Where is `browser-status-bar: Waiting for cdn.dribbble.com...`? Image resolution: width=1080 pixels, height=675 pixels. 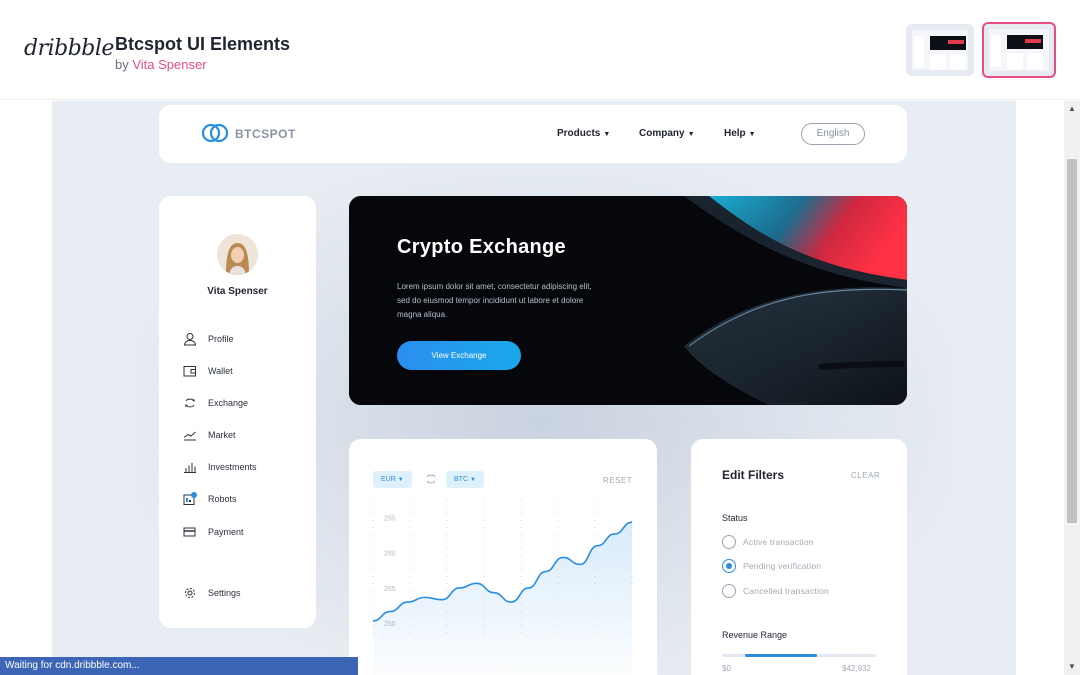
browser-status-bar: Waiting for cdn.dribbble.com... is located at coordinates (179, 666).